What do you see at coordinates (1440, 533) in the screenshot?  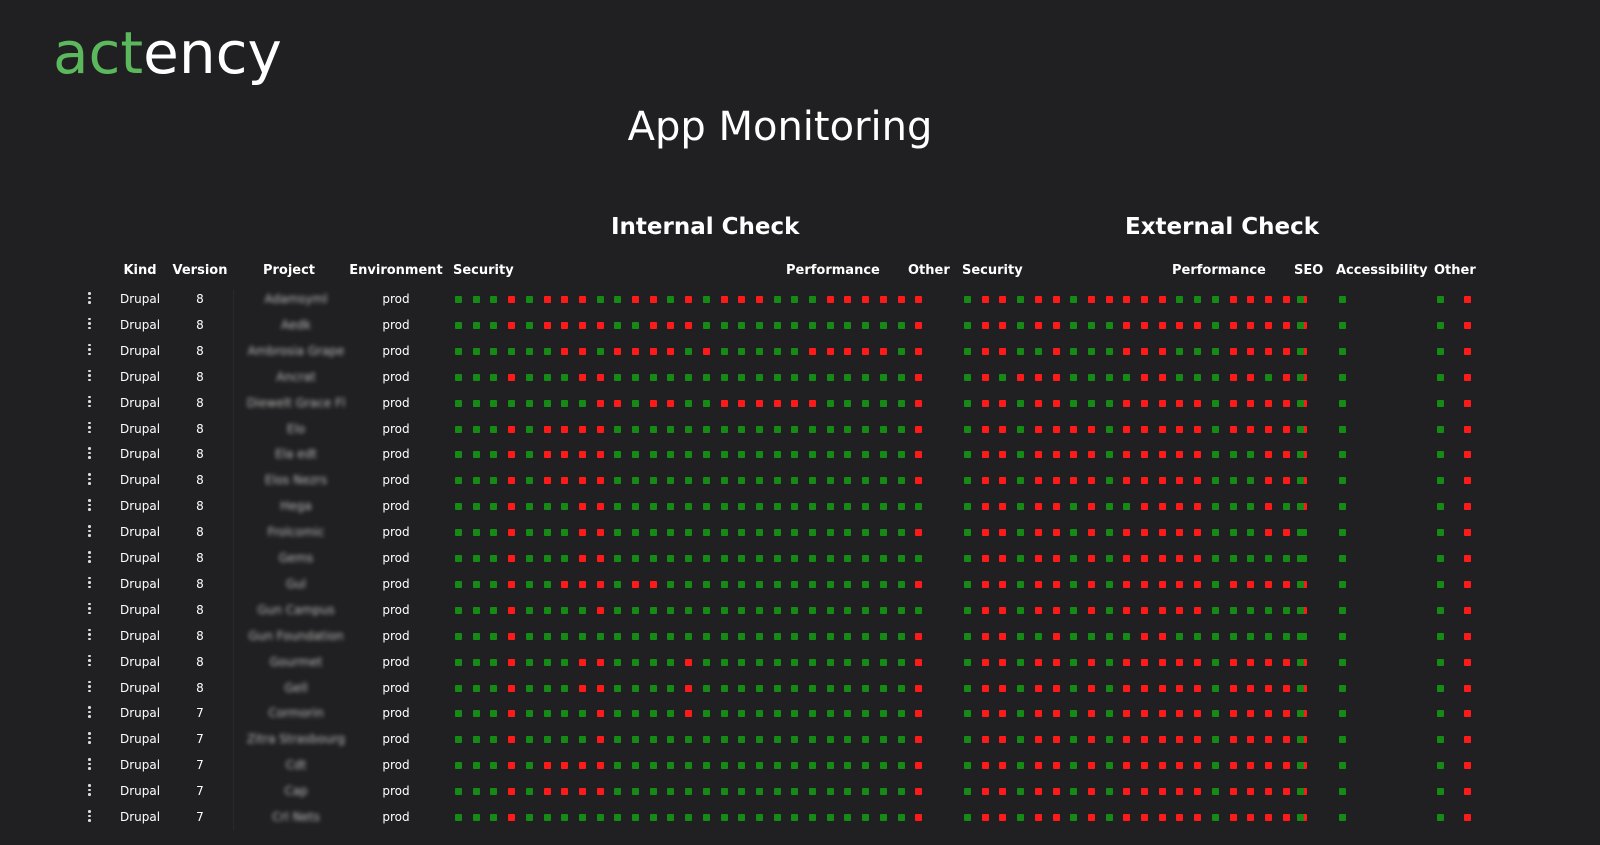 I see `external-other-status` at bounding box center [1440, 533].